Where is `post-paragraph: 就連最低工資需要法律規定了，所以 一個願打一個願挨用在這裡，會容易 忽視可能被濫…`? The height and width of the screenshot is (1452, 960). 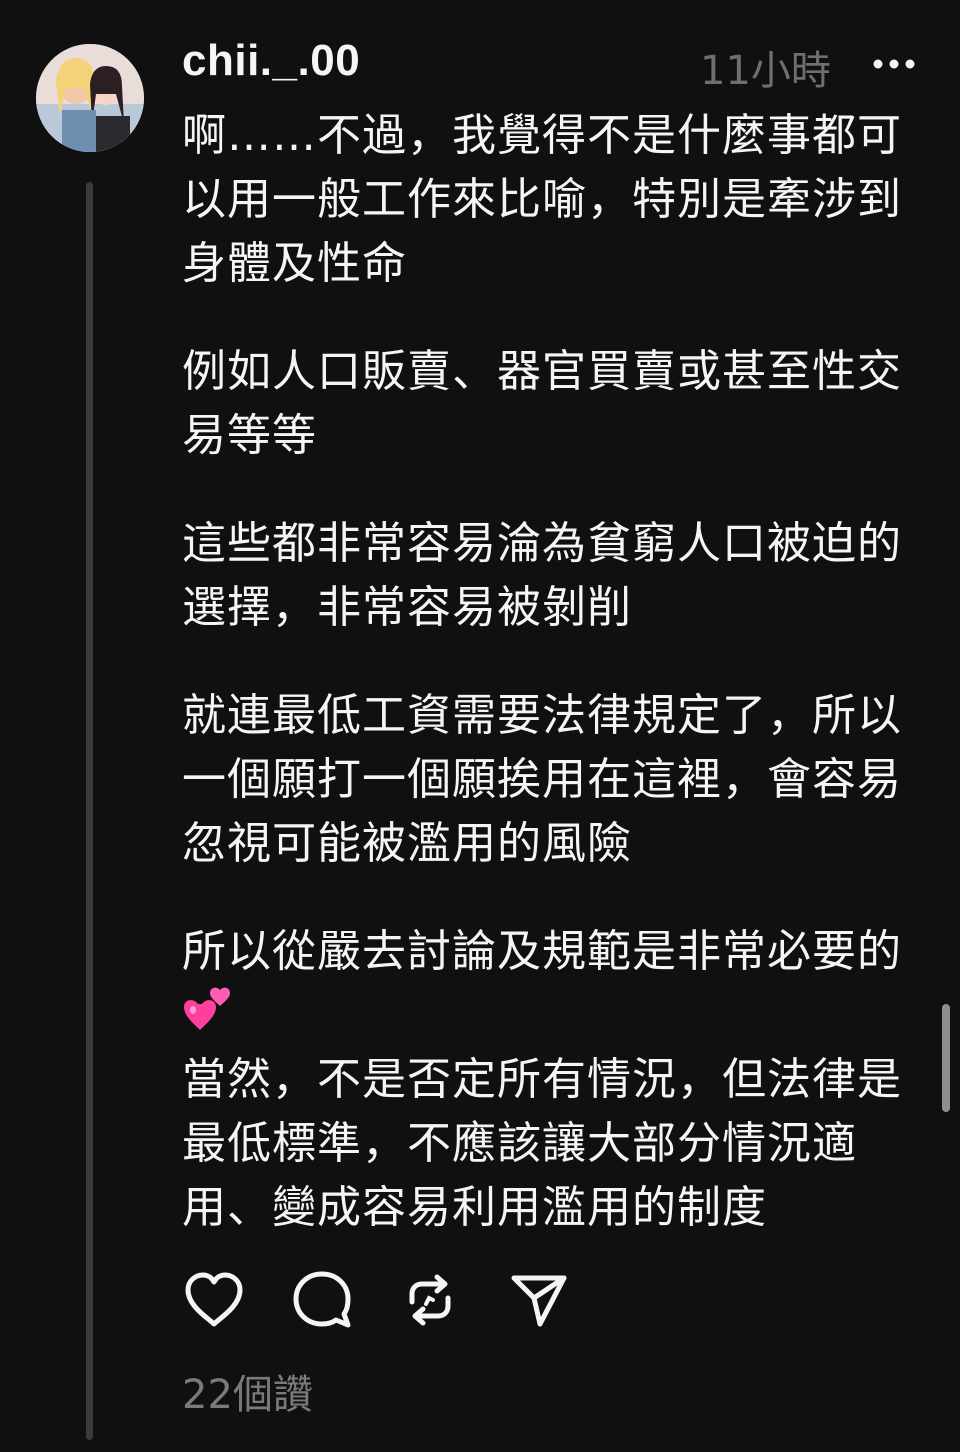
post-paragraph: 就連最低工資需要法律規定了，所以 一個願打一個願挨用在這裡，會容易 忽視可能被濫… is located at coordinates (542, 779).